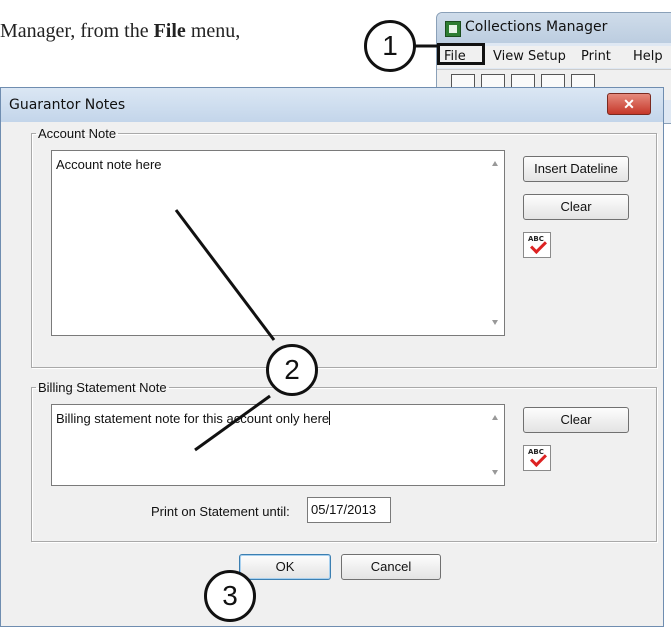 The image size is (671, 627). Describe the element at coordinates (102, 387) in the screenshot. I see `billing-note-legend: Billing Statement Note` at that location.